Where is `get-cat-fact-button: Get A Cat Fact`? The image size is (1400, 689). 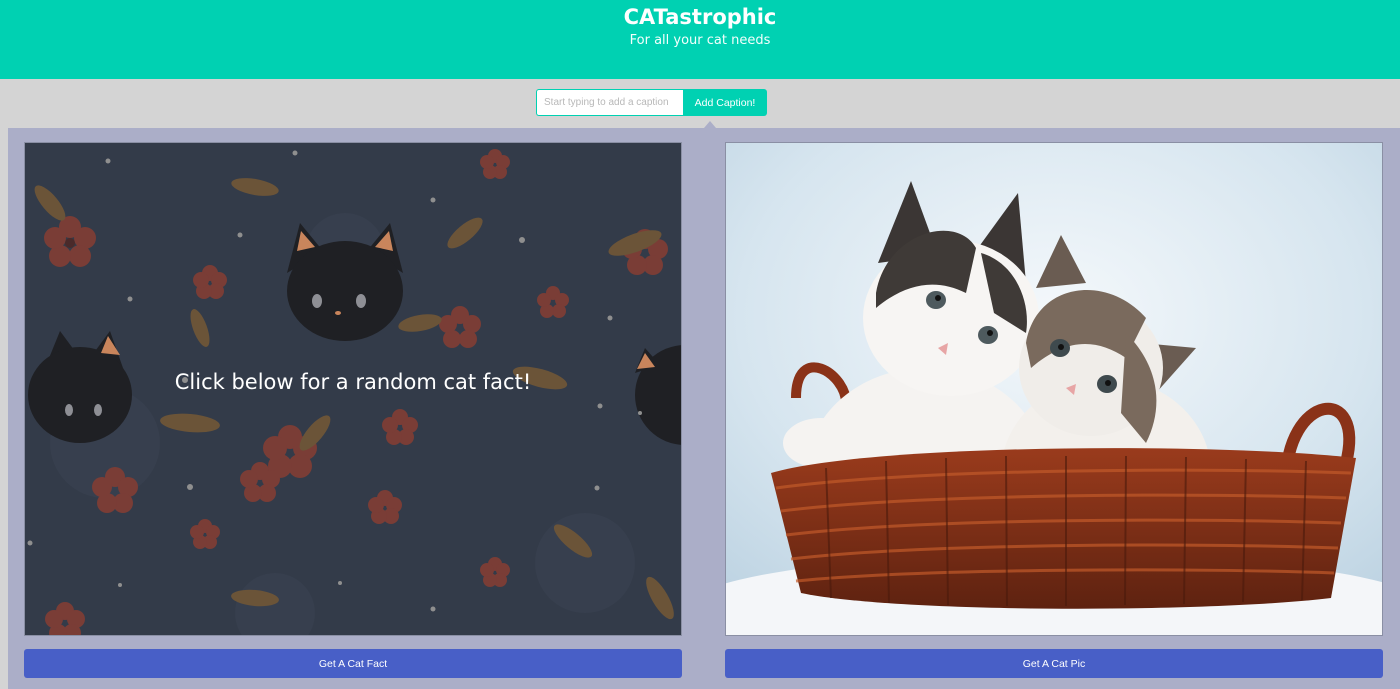
get-cat-fact-button: Get A Cat Fact is located at coordinates (353, 663).